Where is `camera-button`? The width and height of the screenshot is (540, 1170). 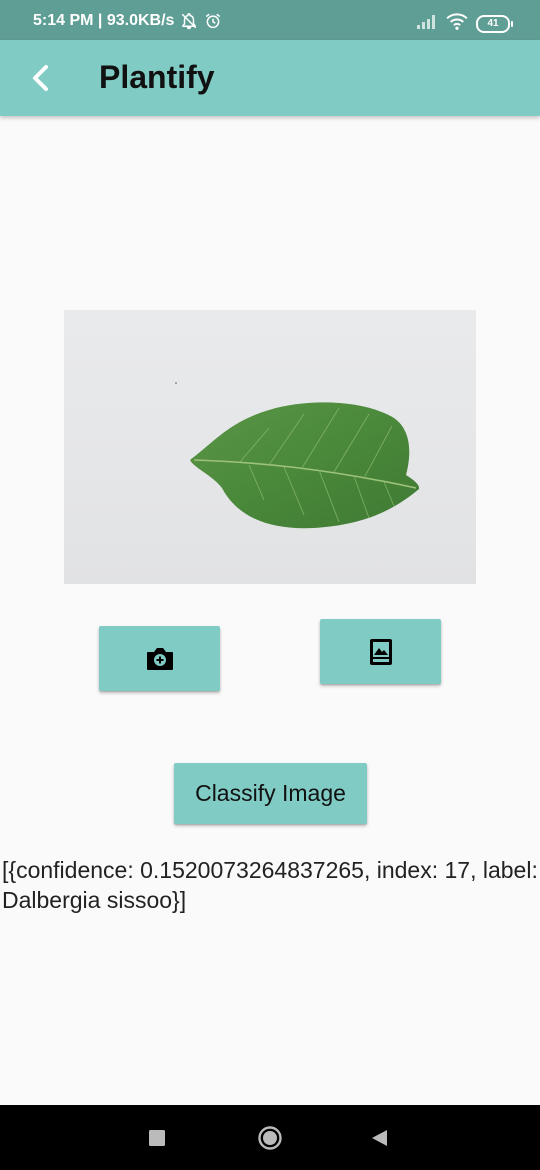 camera-button is located at coordinates (159, 658).